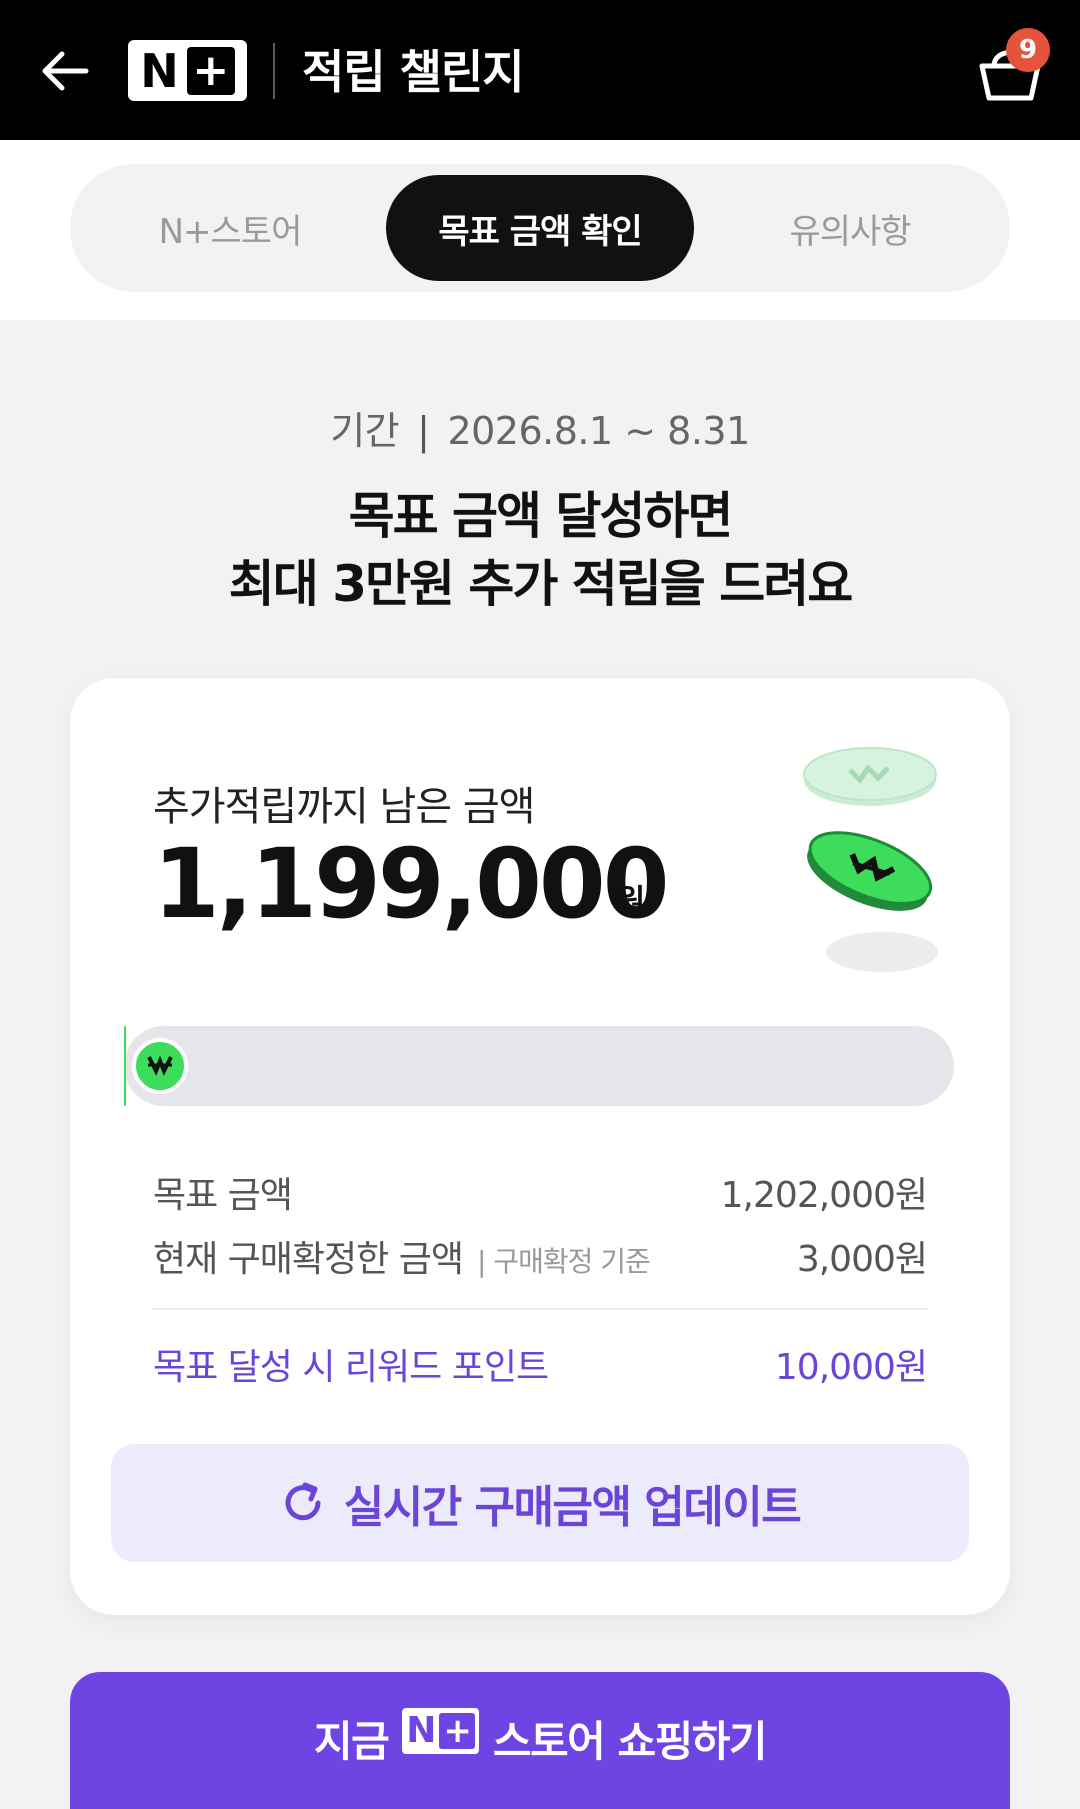 The image size is (1080, 1809). I want to click on progress-bar, so click(539, 1066).